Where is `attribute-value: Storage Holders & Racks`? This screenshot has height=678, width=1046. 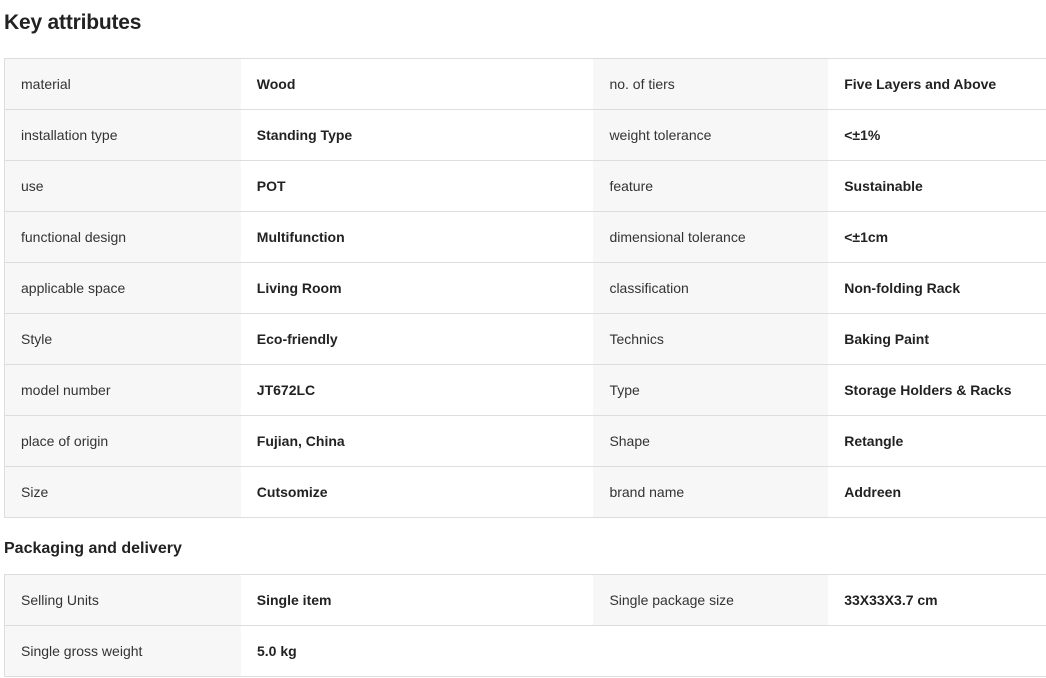
attribute-value: Storage Holders & Racks is located at coordinates (937, 390).